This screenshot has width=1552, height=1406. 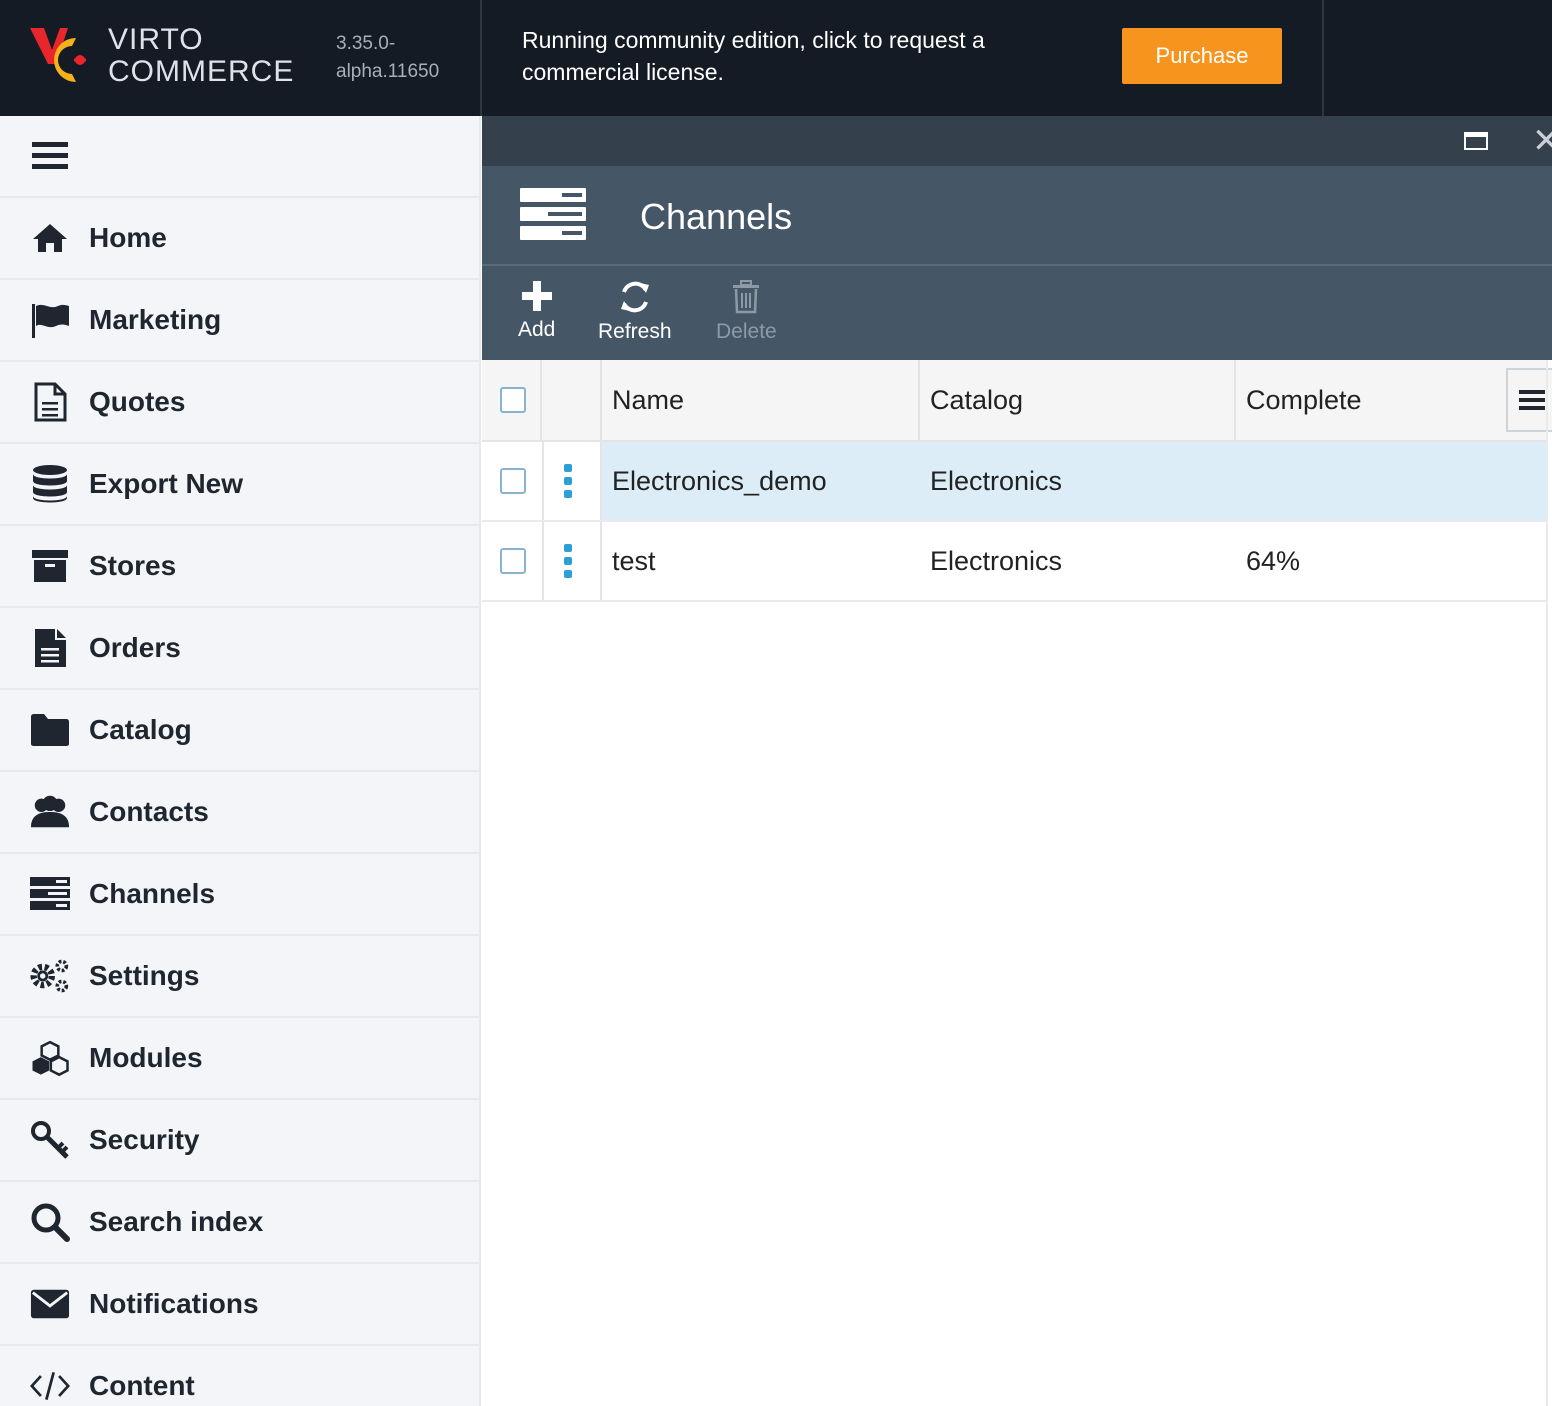 What do you see at coordinates (50, 566) in the screenshot?
I see `archive-icon` at bounding box center [50, 566].